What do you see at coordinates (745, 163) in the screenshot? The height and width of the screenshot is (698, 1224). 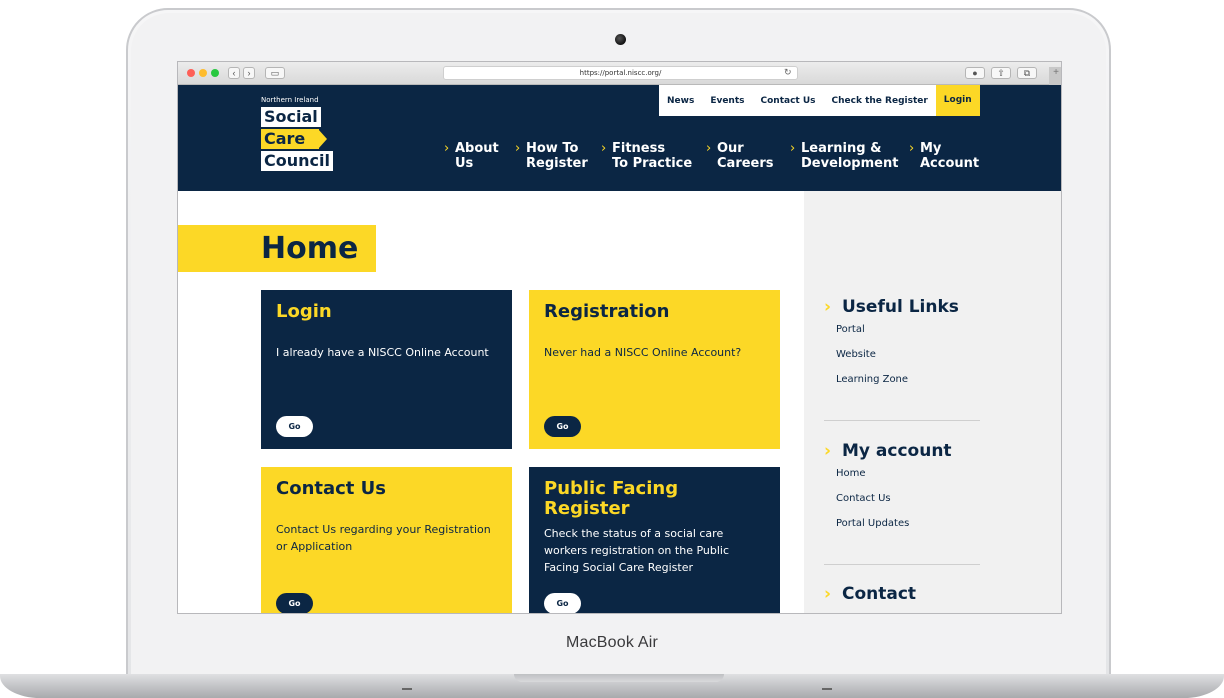 I see `nav-label-line2: Careers` at bounding box center [745, 163].